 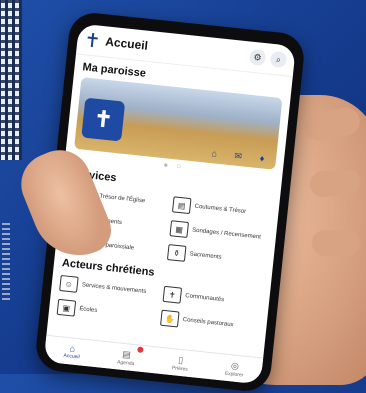 What do you see at coordinates (336, 243) in the screenshot?
I see `finger` at bounding box center [336, 243].